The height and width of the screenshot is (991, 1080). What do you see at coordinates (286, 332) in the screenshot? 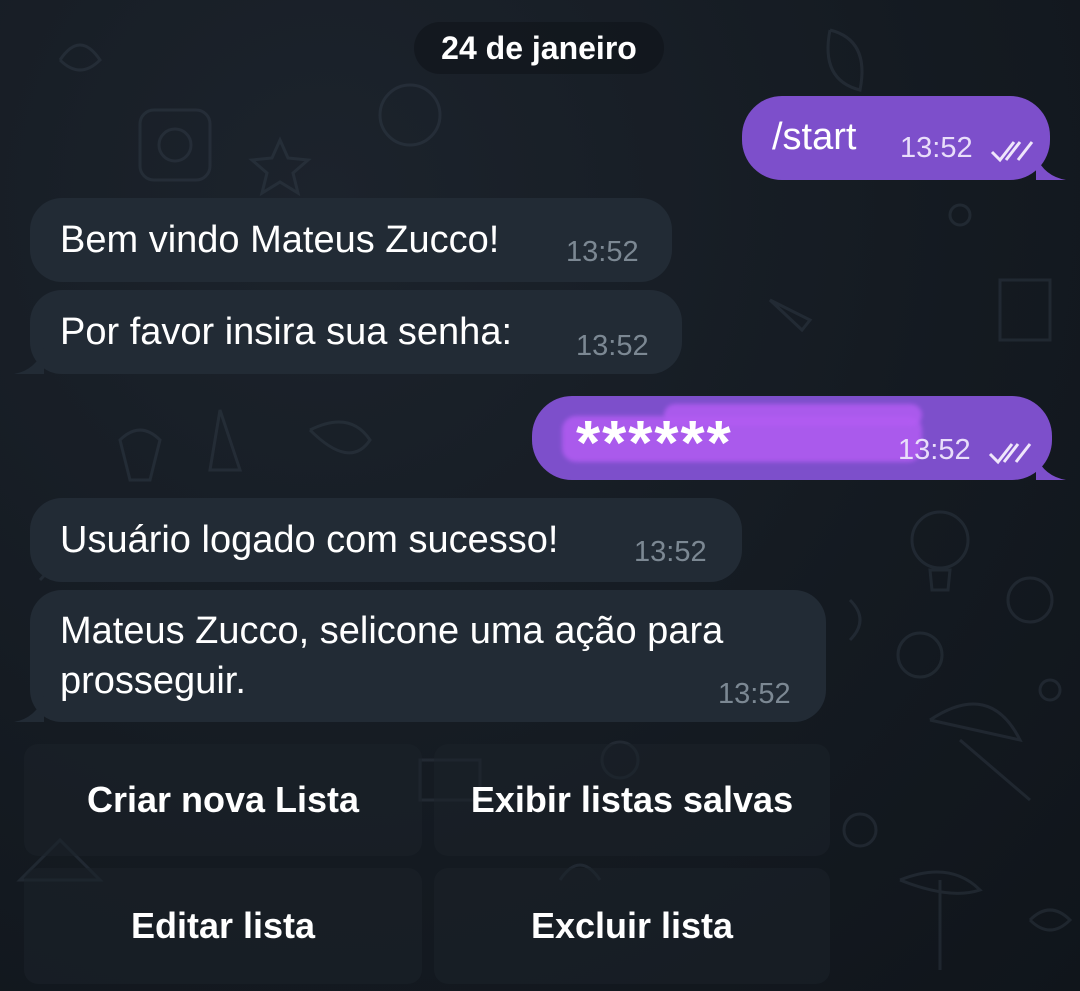
I see `message-text: Por favor insira sua senha:` at bounding box center [286, 332].